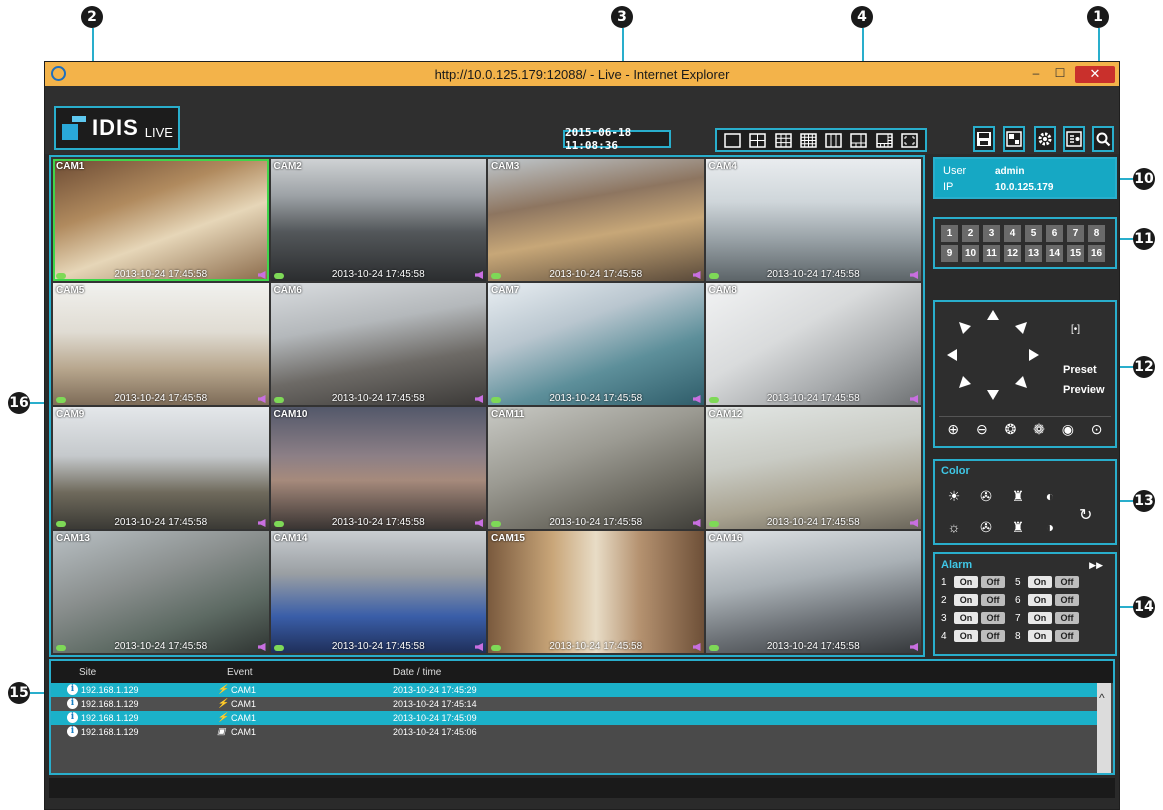  What do you see at coordinates (1050, 496) in the screenshot?
I see `contrast-up-icon: ◐` at bounding box center [1050, 496].